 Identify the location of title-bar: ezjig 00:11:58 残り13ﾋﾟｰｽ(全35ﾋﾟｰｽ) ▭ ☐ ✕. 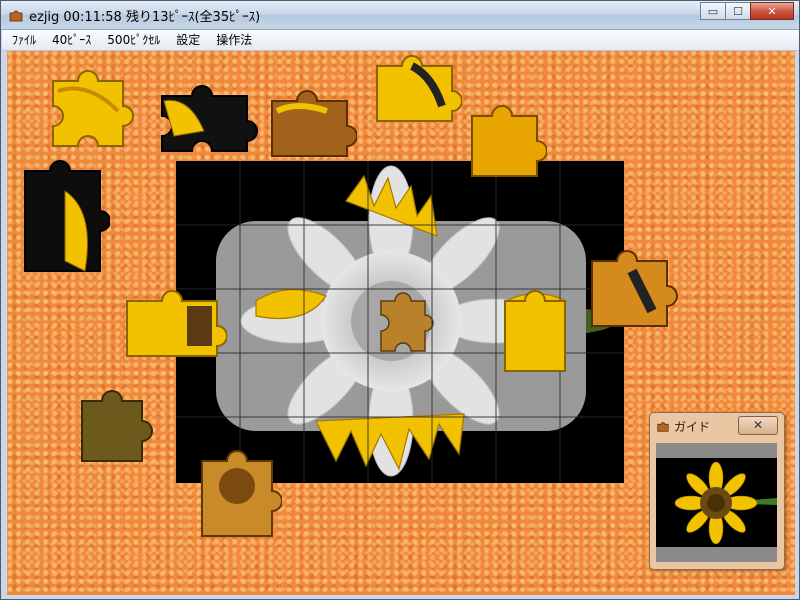
(400, 15).